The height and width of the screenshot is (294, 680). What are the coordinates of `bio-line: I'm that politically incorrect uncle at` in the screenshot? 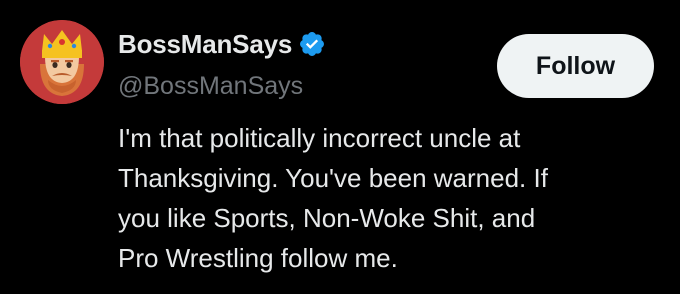 It's located at (319, 138).